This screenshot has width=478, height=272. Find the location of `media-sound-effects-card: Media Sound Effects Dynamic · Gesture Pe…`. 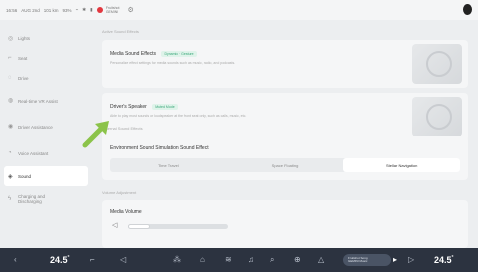

media-sound-effects-card: Media Sound Effects Dynamic · Gesture Pe… is located at coordinates (285, 64).